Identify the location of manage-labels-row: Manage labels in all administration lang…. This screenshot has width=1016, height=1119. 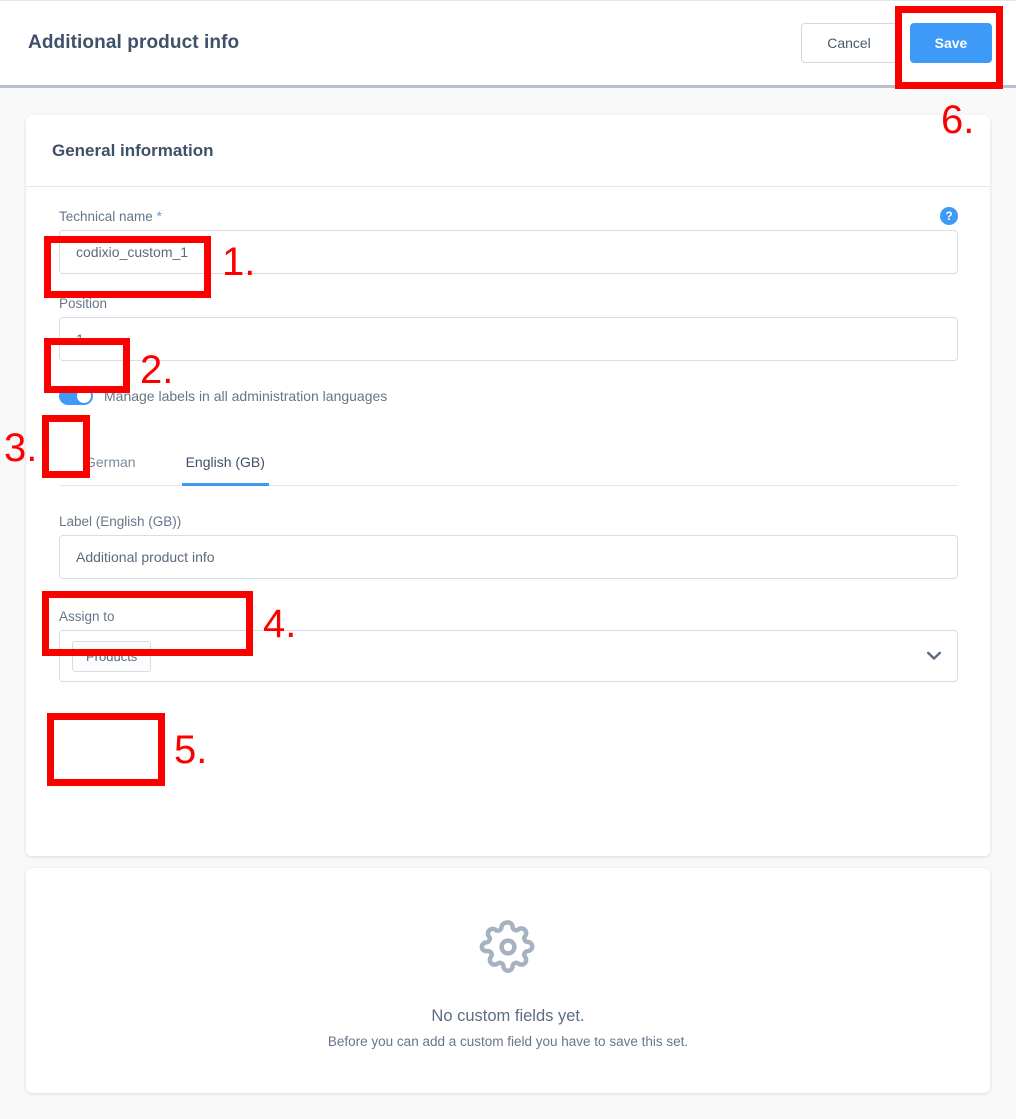
(508, 396).